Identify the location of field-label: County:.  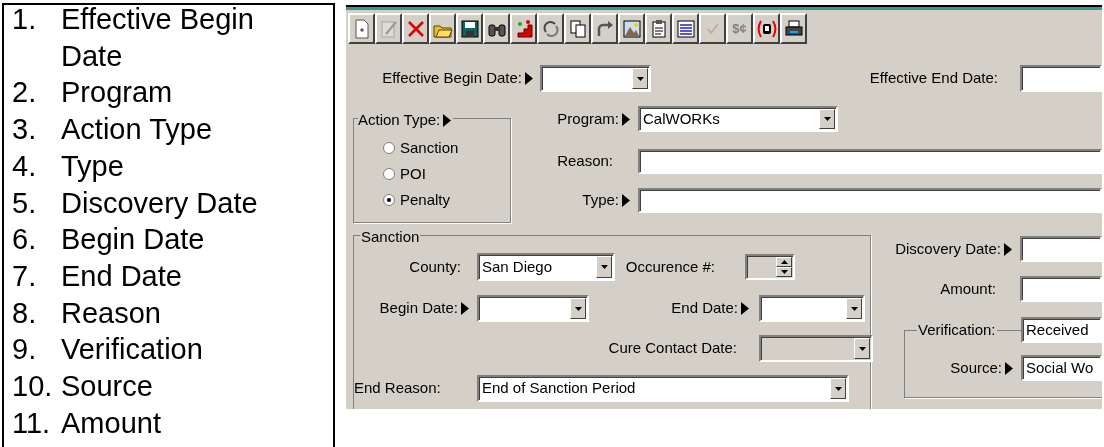
(435, 266).